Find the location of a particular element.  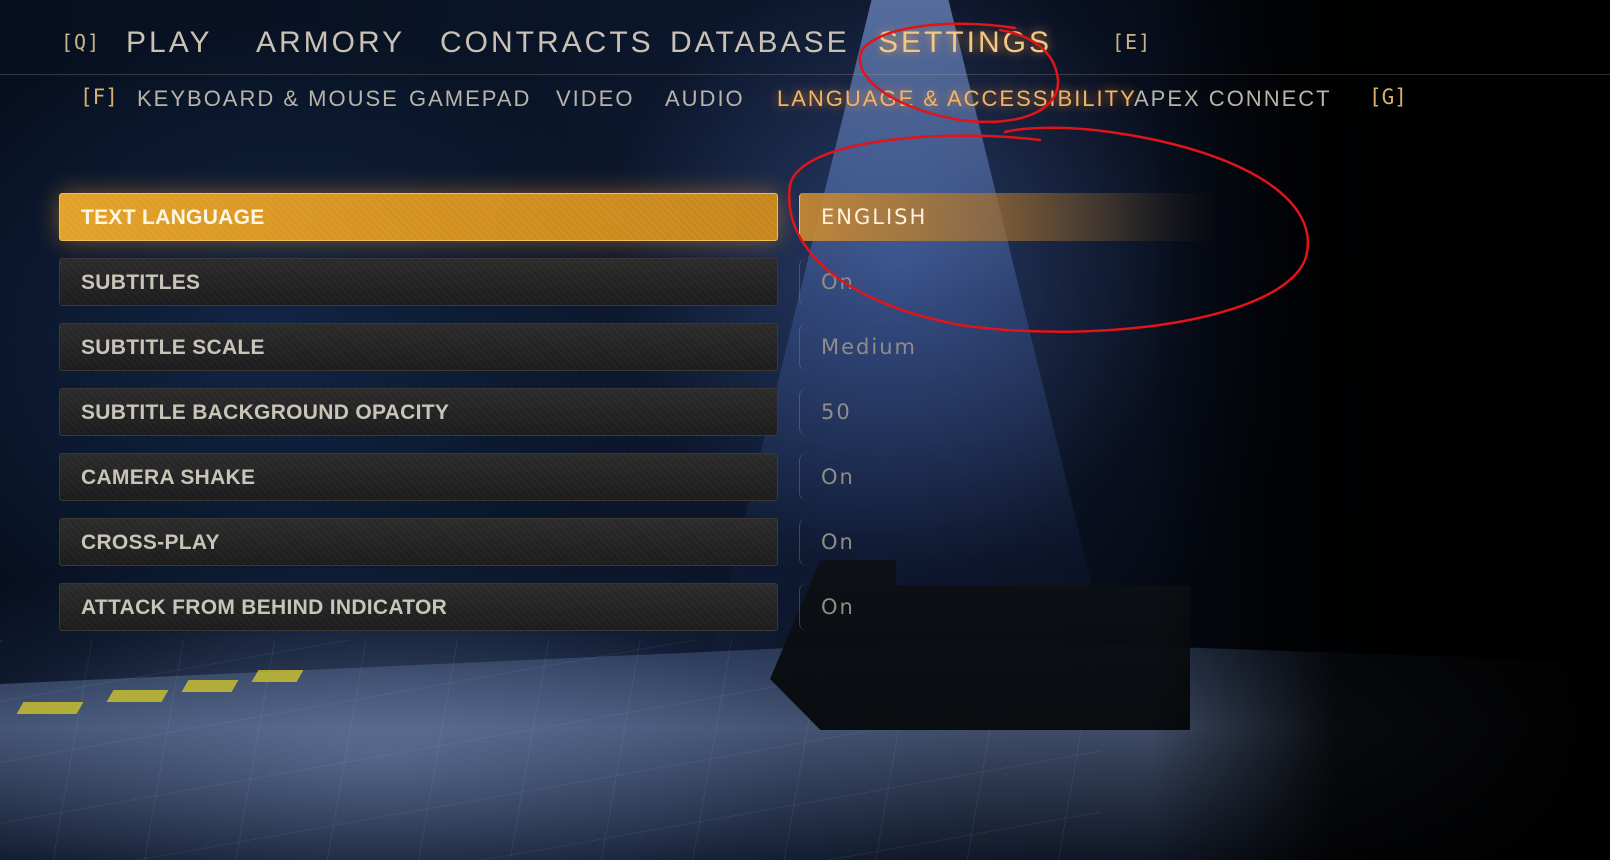

nav-prev-key-hint: [Q] is located at coordinates (80, 42).